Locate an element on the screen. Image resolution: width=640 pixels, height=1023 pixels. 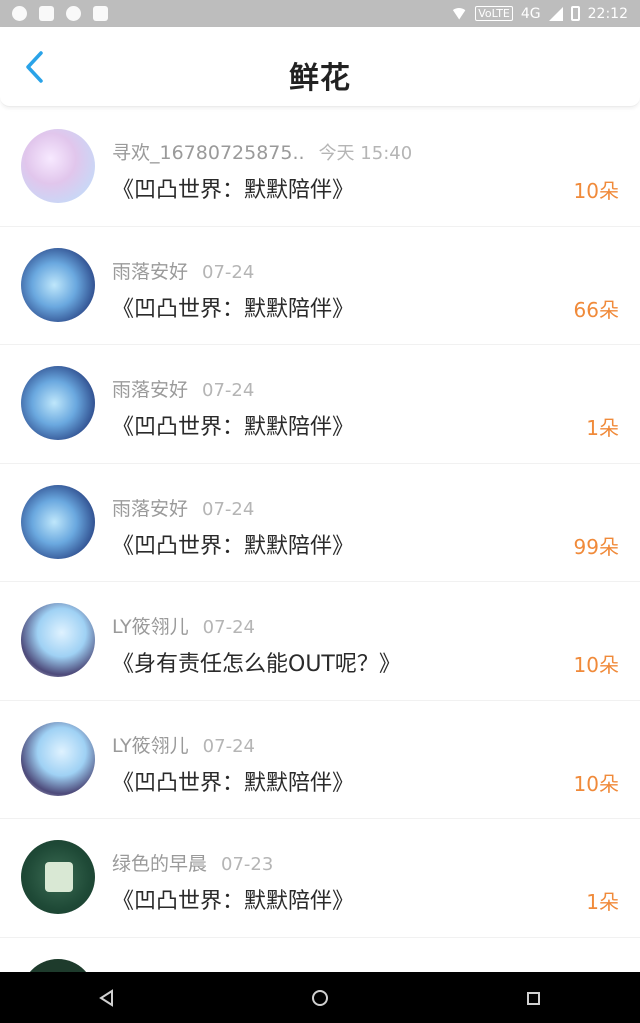
lock-icon is located at coordinates (100, 13).